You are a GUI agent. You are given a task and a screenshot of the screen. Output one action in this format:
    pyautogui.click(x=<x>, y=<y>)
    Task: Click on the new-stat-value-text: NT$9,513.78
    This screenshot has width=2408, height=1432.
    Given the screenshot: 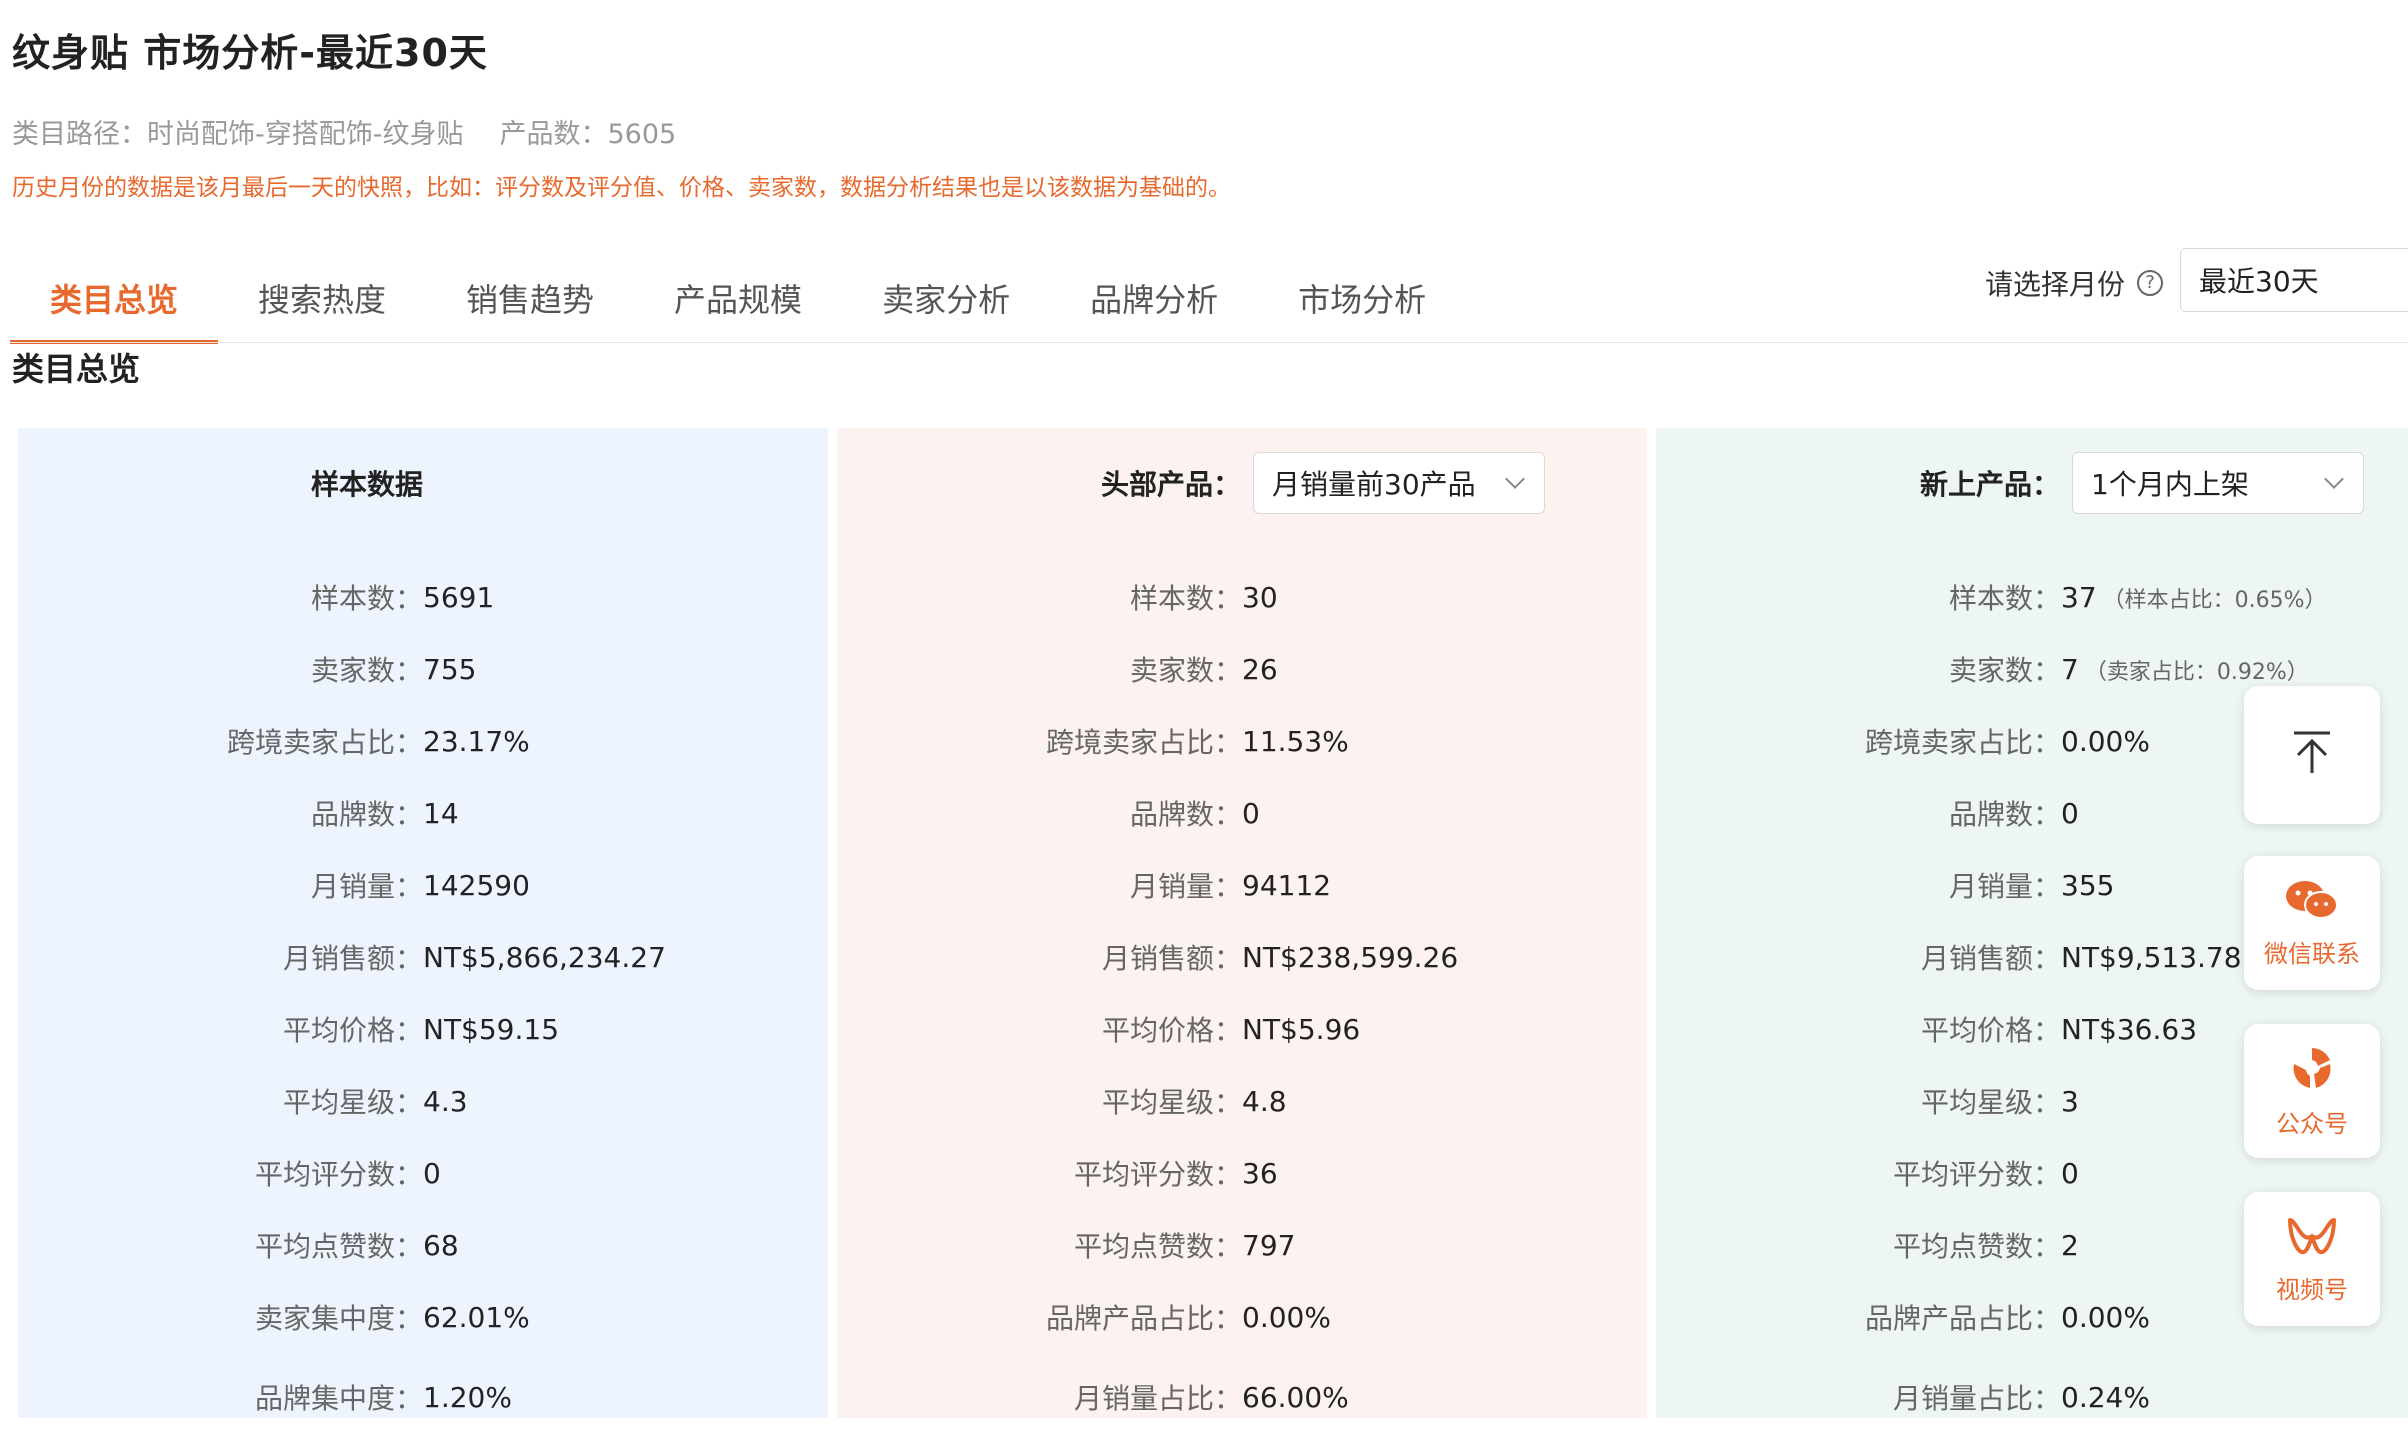 What is the action you would take?
    pyautogui.click(x=2151, y=957)
    